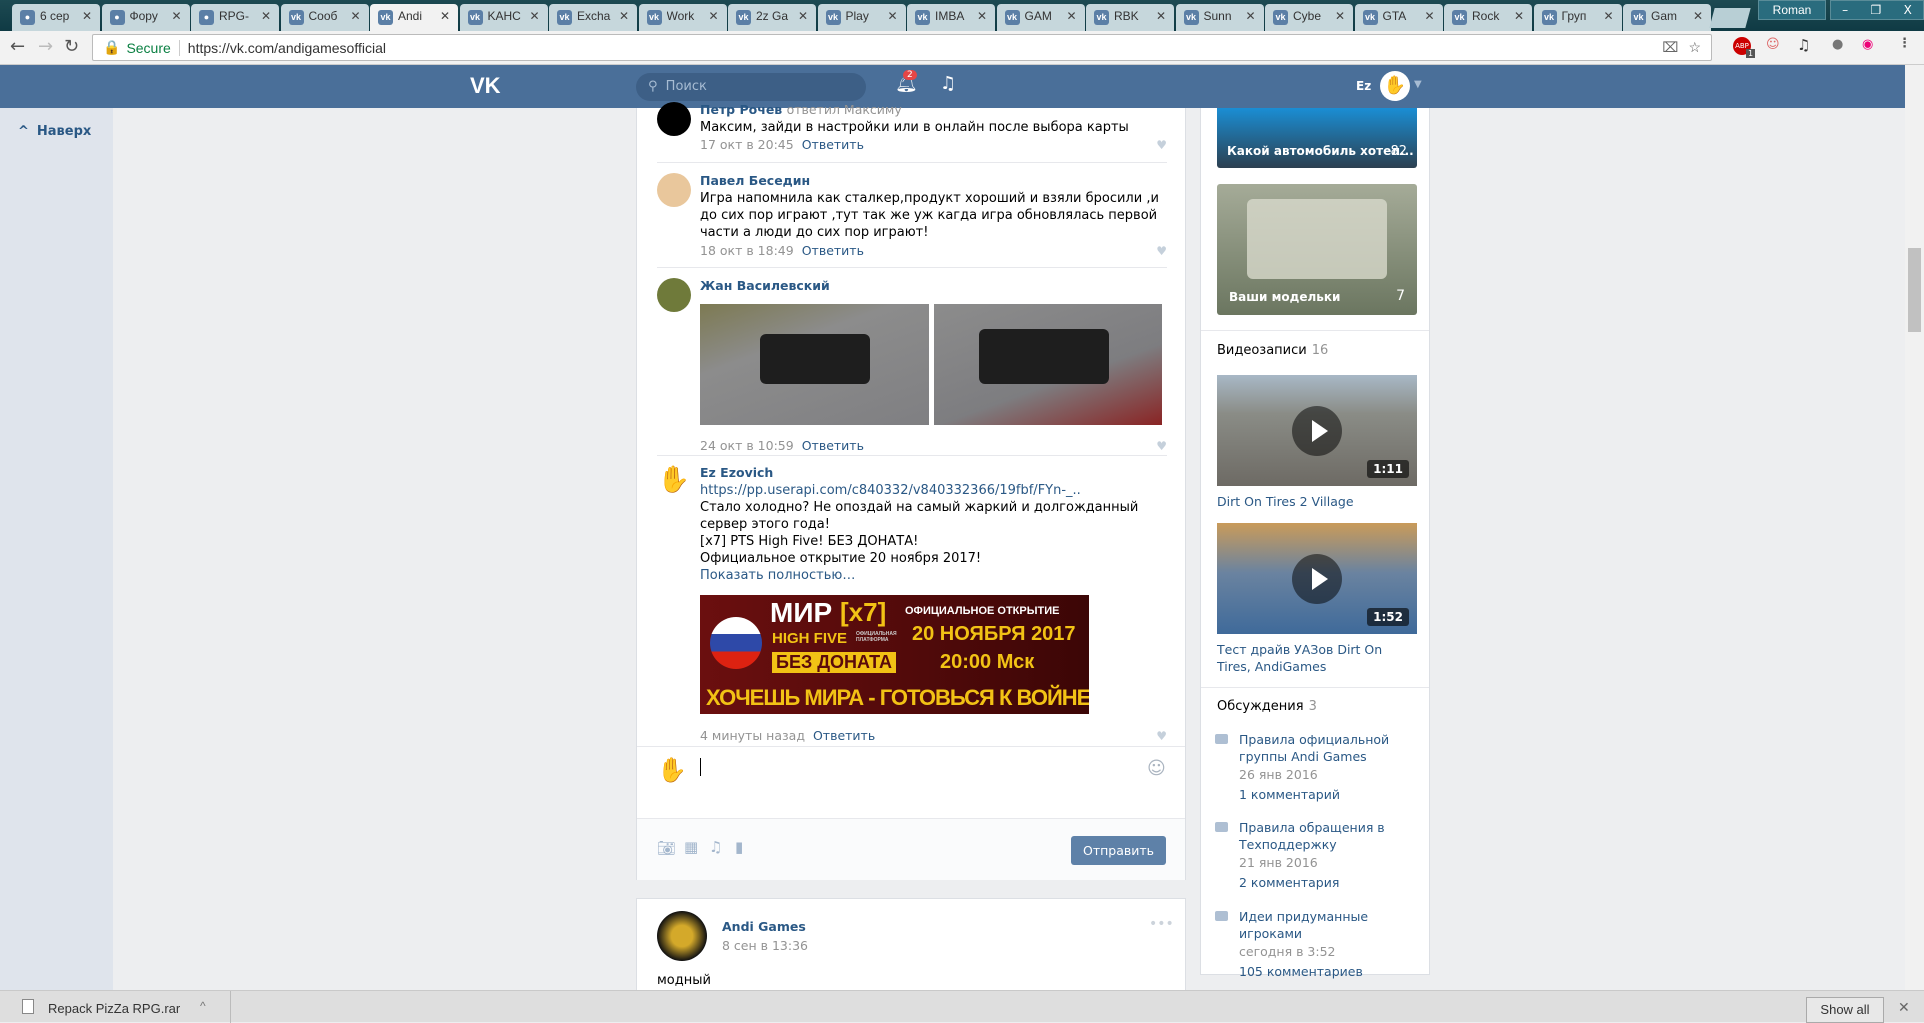 The width and height of the screenshot is (1924, 1023). Describe the element at coordinates (747, 445) in the screenshot. I see `comment-date: 24 окт в 10:59` at that location.